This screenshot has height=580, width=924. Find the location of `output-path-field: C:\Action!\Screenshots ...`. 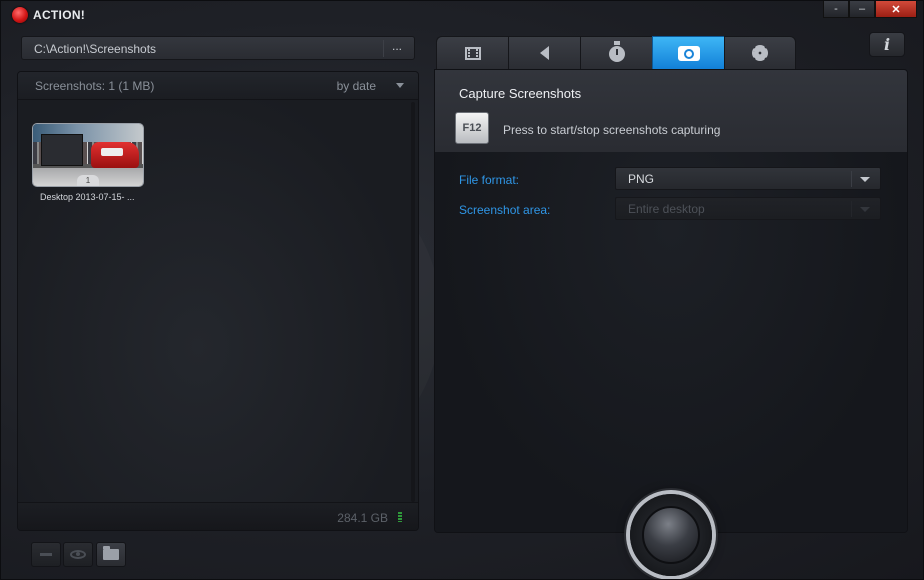

output-path-field: C:\Action!\Screenshots ... is located at coordinates (218, 48).